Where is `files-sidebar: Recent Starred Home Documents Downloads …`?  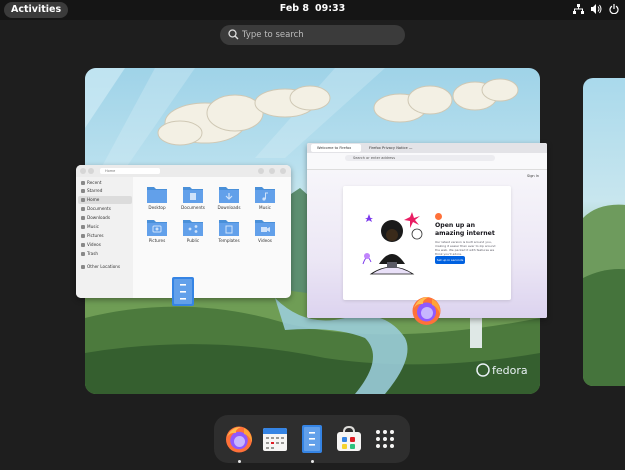 files-sidebar: Recent Starred Home Documents Downloads … is located at coordinates (104, 237).